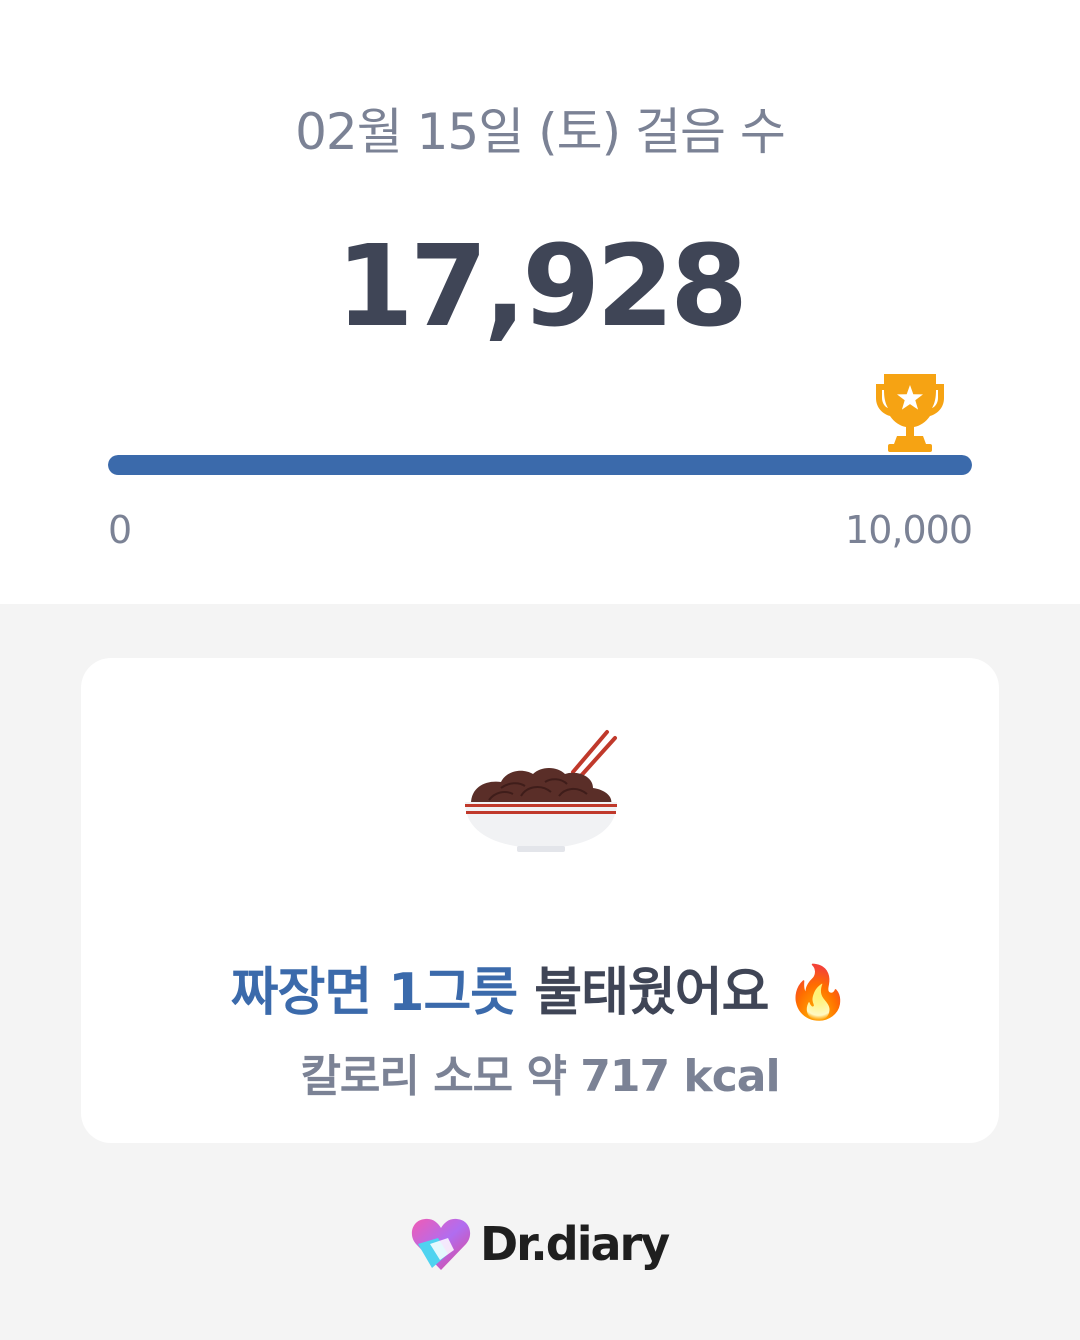 The image size is (1080, 1340). Describe the element at coordinates (540, 1076) in the screenshot. I see `calorie-burn-detail: 칼로리 소모 약 717 kcal` at that location.